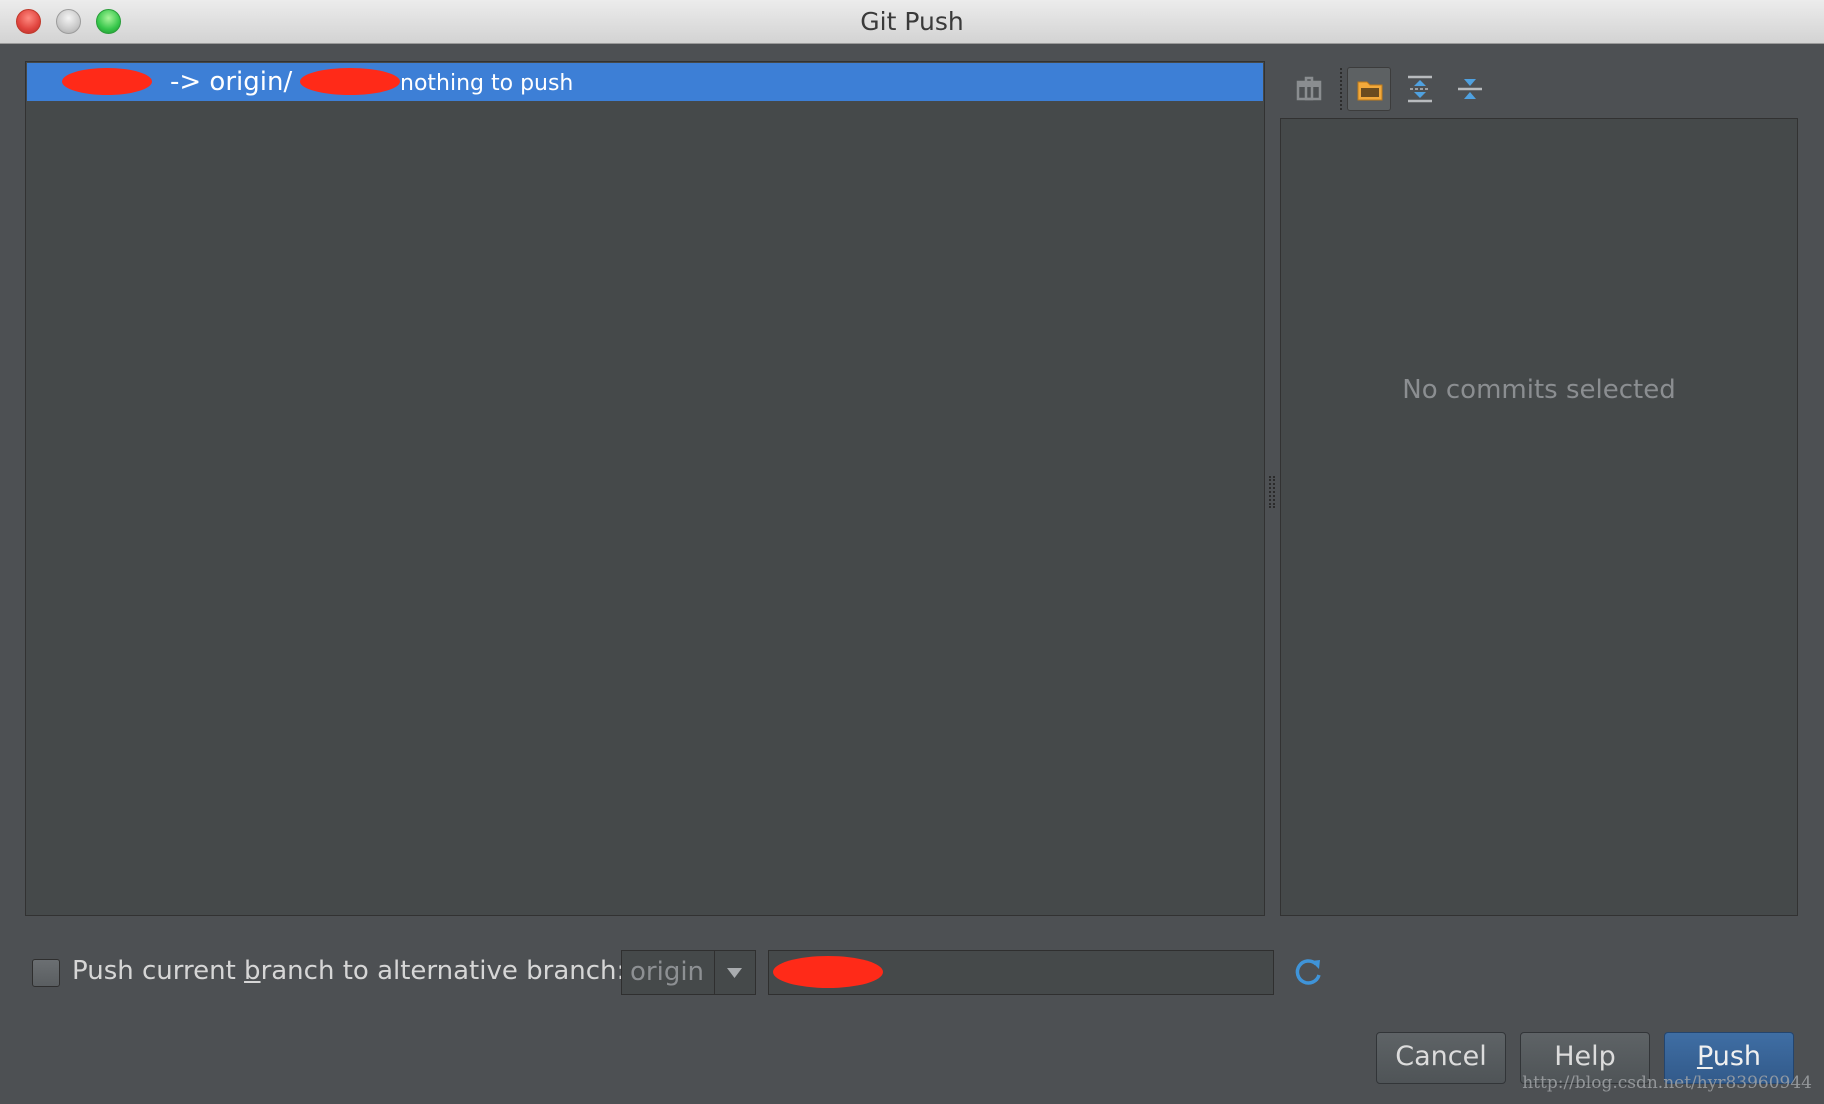  I want to click on alt-label-suffix: ranch to alternative branch:, so click(443, 971).